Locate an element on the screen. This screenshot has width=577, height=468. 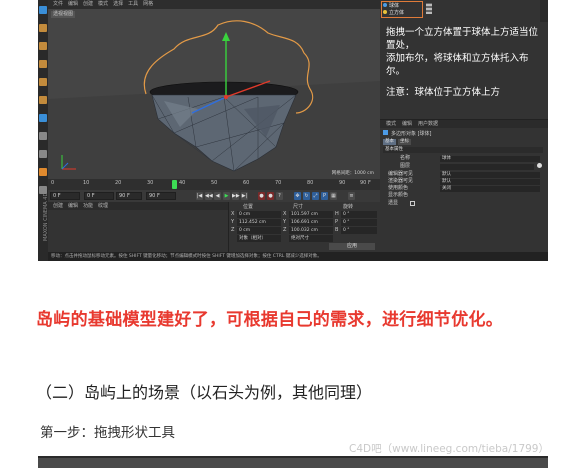
keyframe-select-icon: ? is located at coordinates (279, 196).